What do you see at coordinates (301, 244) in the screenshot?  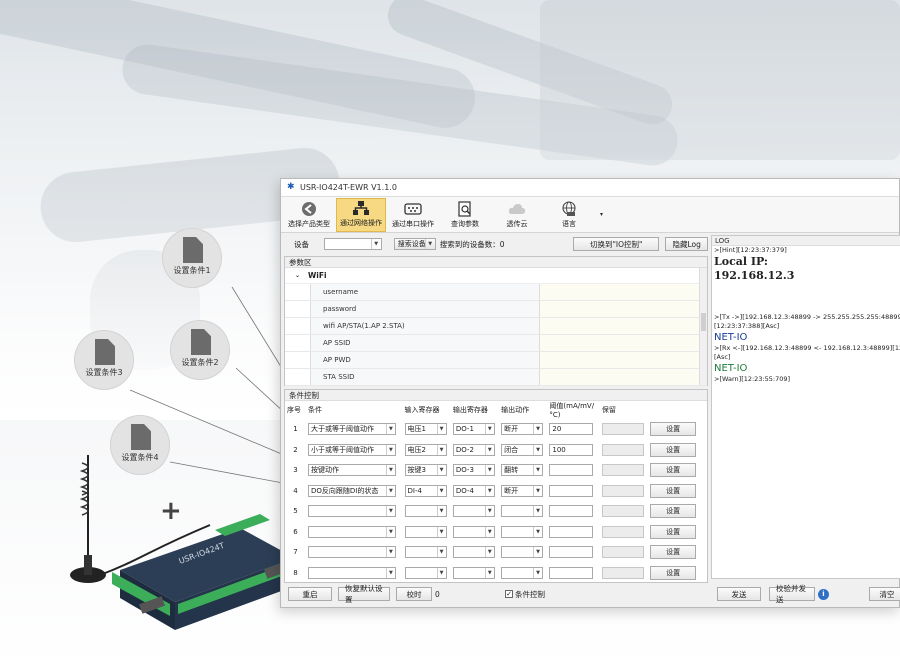 I see `device-label: 设备` at bounding box center [301, 244].